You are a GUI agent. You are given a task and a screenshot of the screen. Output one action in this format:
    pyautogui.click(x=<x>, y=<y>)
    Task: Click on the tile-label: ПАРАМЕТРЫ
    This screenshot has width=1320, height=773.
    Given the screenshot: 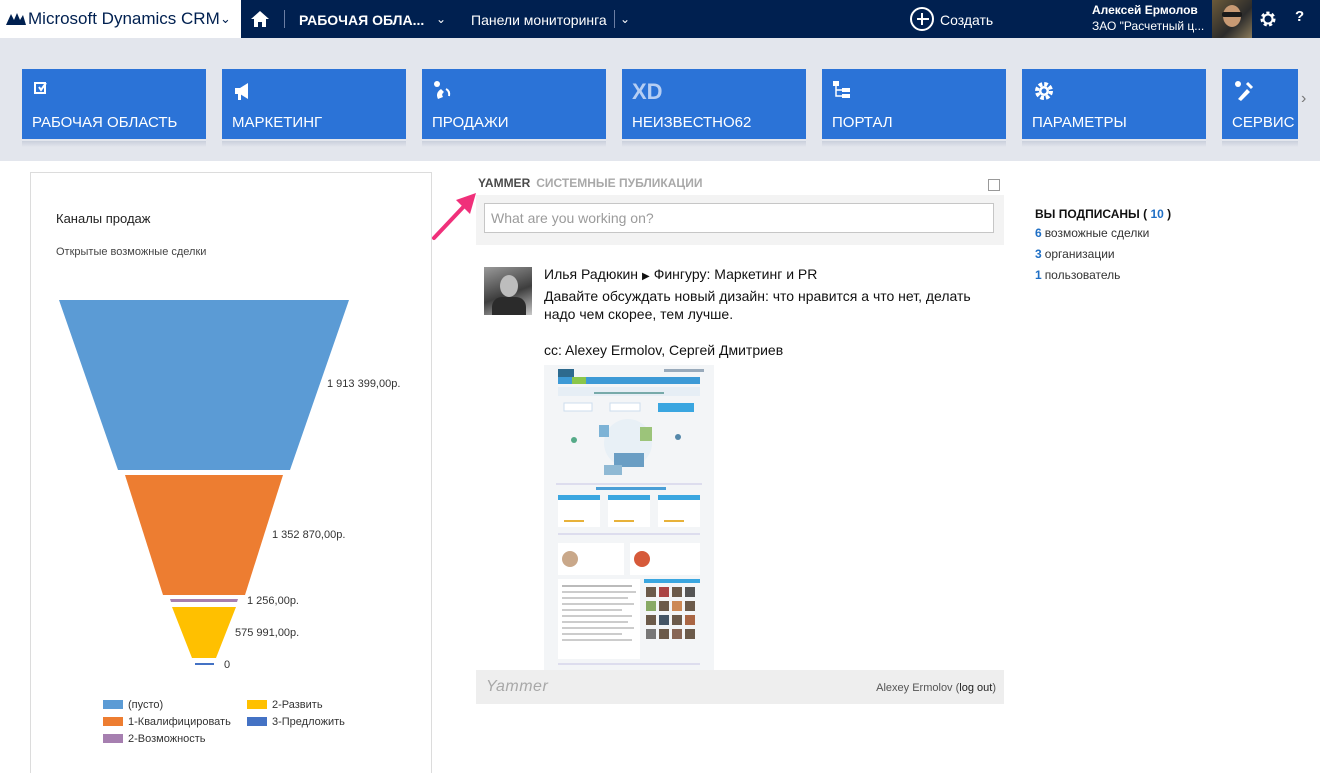 What is the action you would take?
    pyautogui.click(x=1079, y=122)
    